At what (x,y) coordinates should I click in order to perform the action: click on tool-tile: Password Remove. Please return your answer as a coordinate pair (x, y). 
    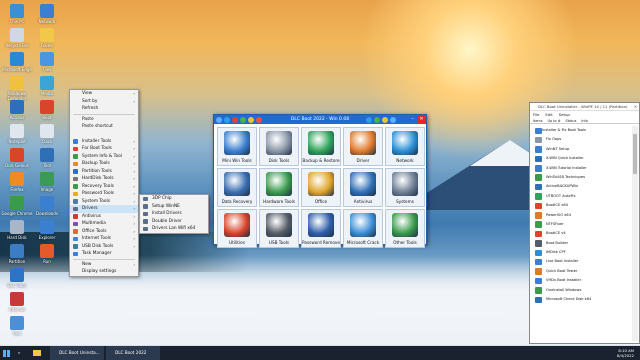
    Looking at the image, I should click on (321, 228).